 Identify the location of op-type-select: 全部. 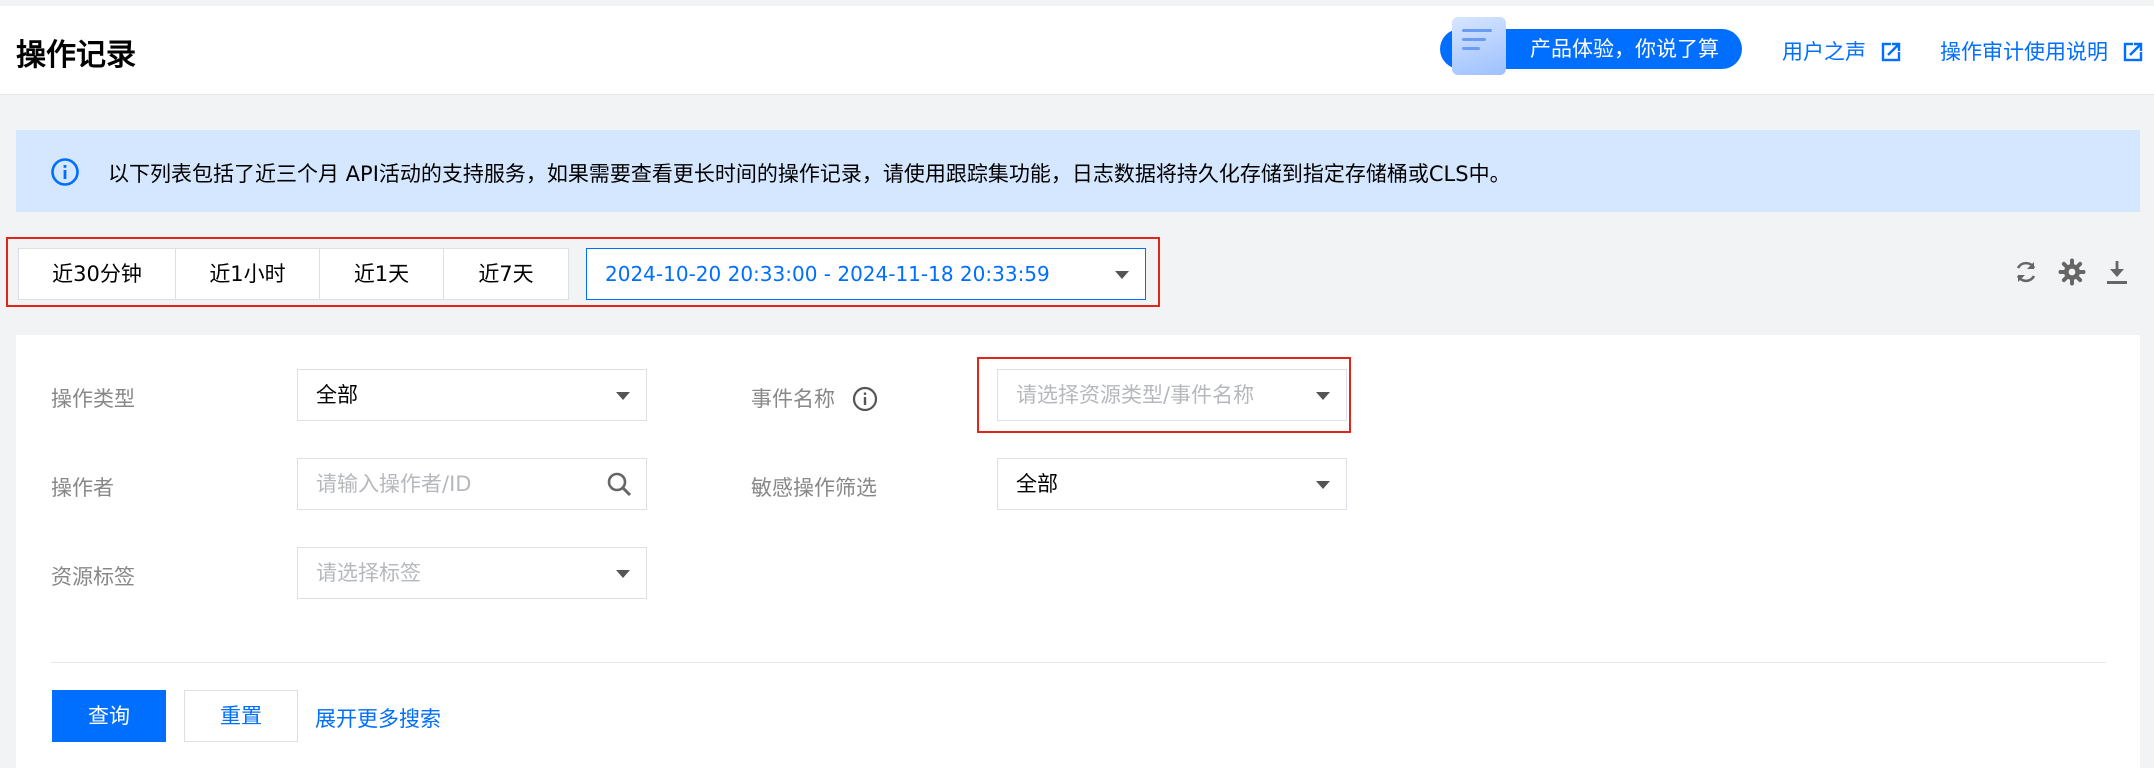
(472, 395).